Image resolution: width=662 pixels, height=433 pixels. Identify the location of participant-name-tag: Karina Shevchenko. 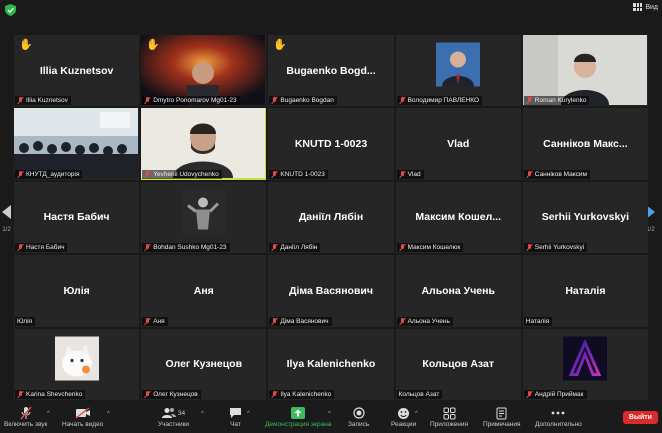
(50, 394).